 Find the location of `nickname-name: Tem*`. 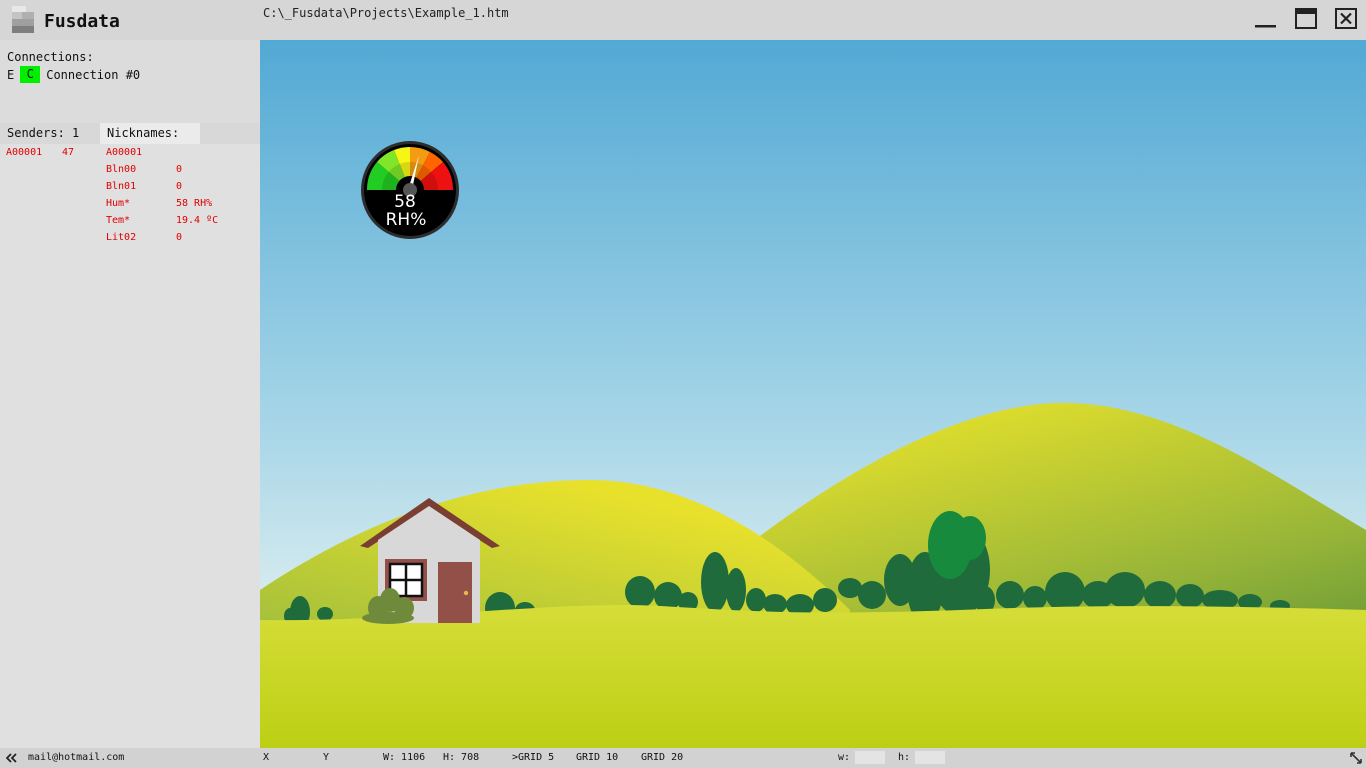

nickname-name: Tem* is located at coordinates (118, 220).